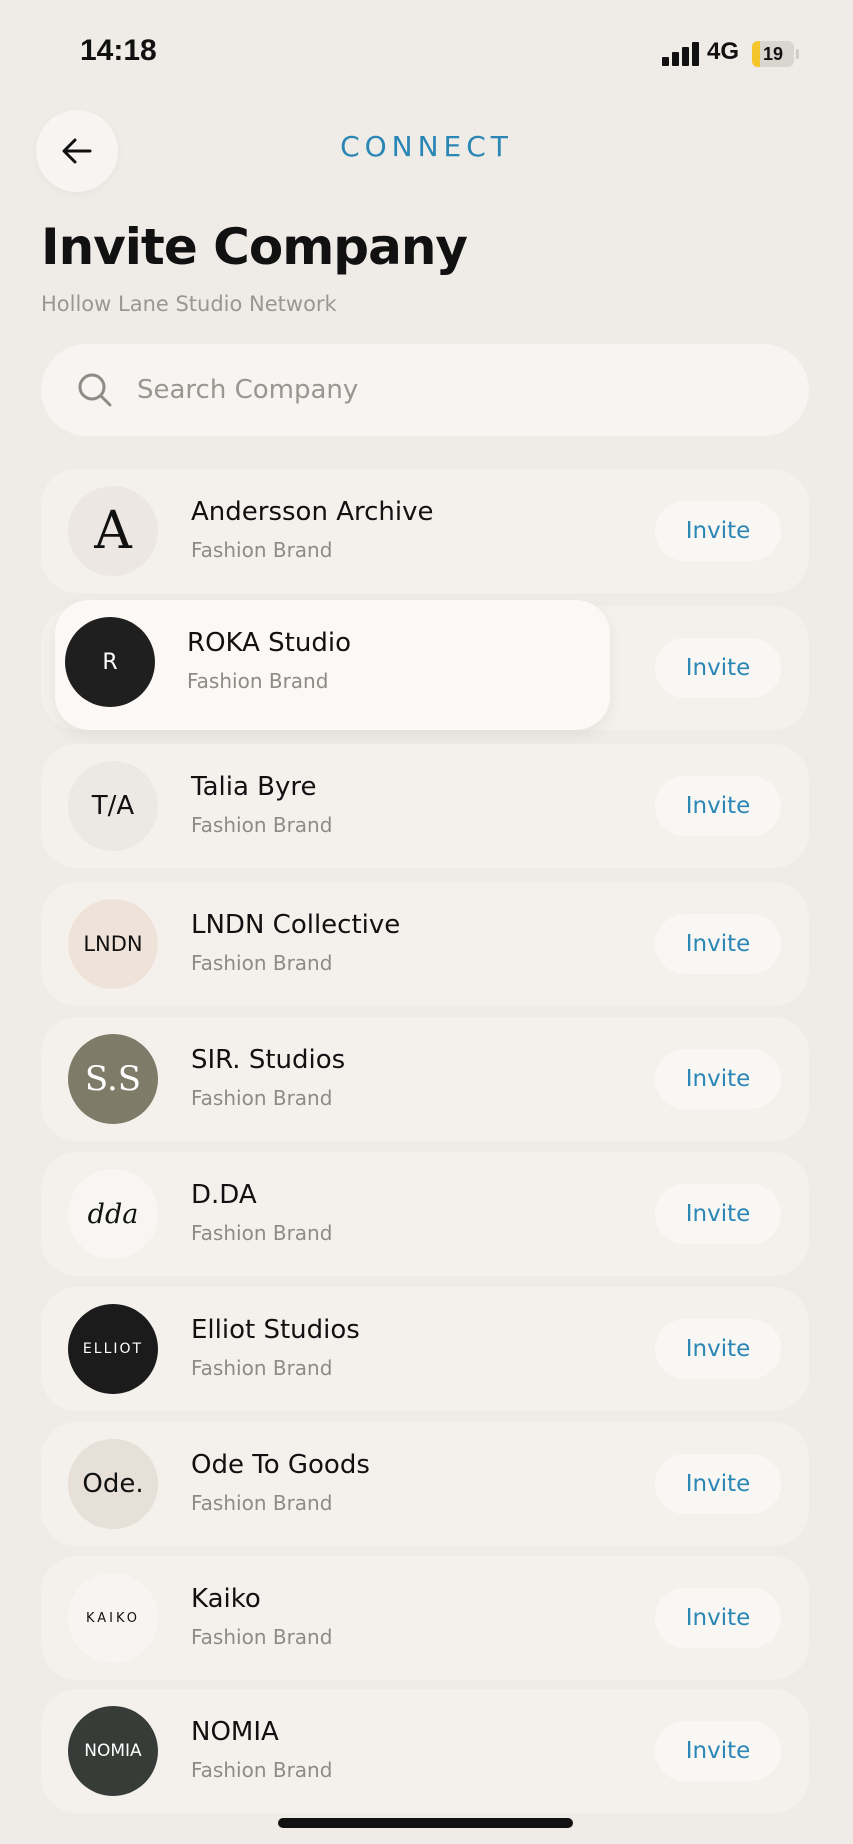 Image resolution: width=853 pixels, height=1844 pixels. What do you see at coordinates (296, 925) in the screenshot?
I see `company-name: LNDN Collective` at bounding box center [296, 925].